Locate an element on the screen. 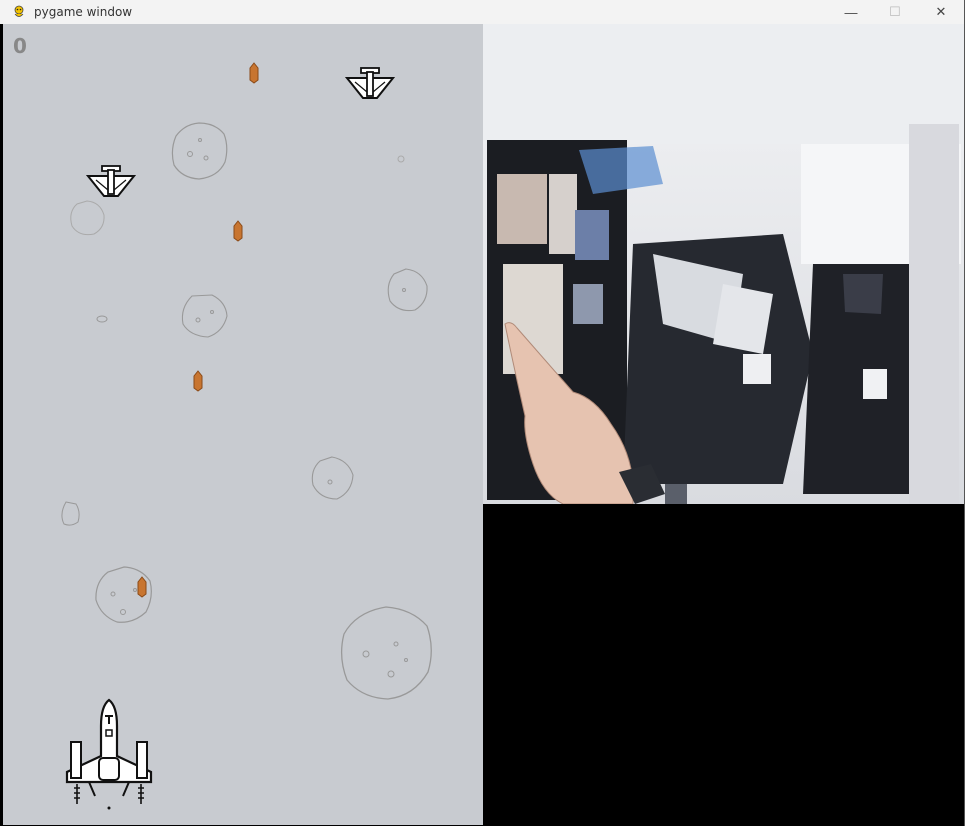 The width and height of the screenshot is (976, 826). close-button: ✕ is located at coordinates (941, 12).